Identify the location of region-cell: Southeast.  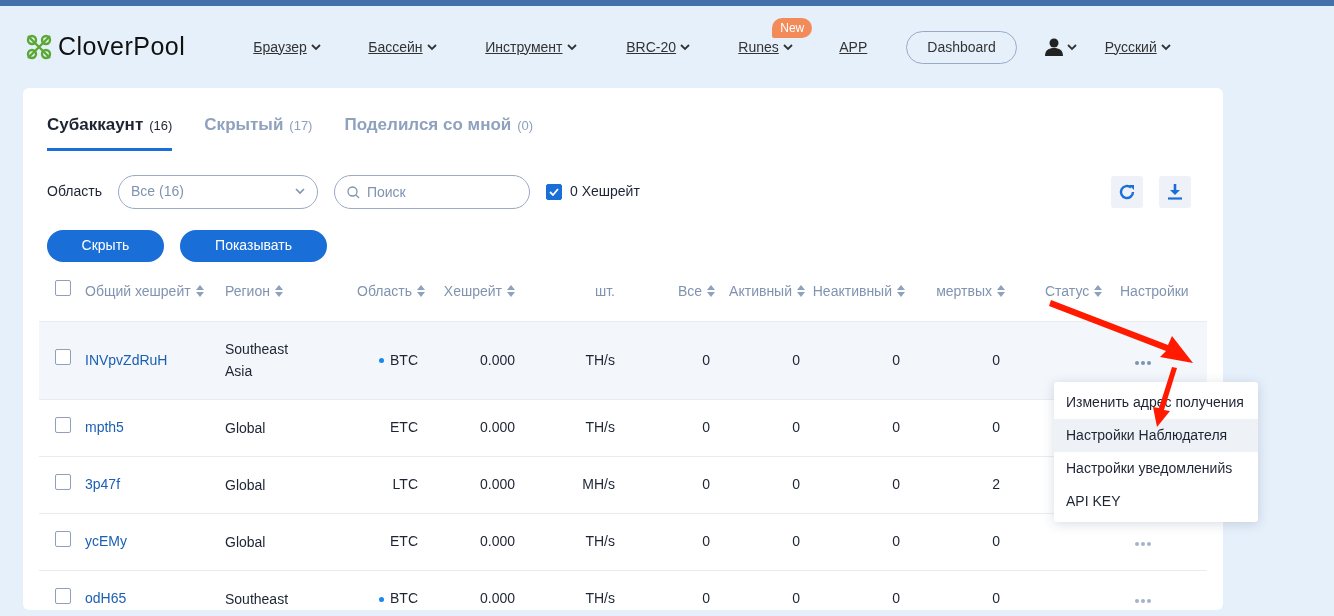
(257, 598).